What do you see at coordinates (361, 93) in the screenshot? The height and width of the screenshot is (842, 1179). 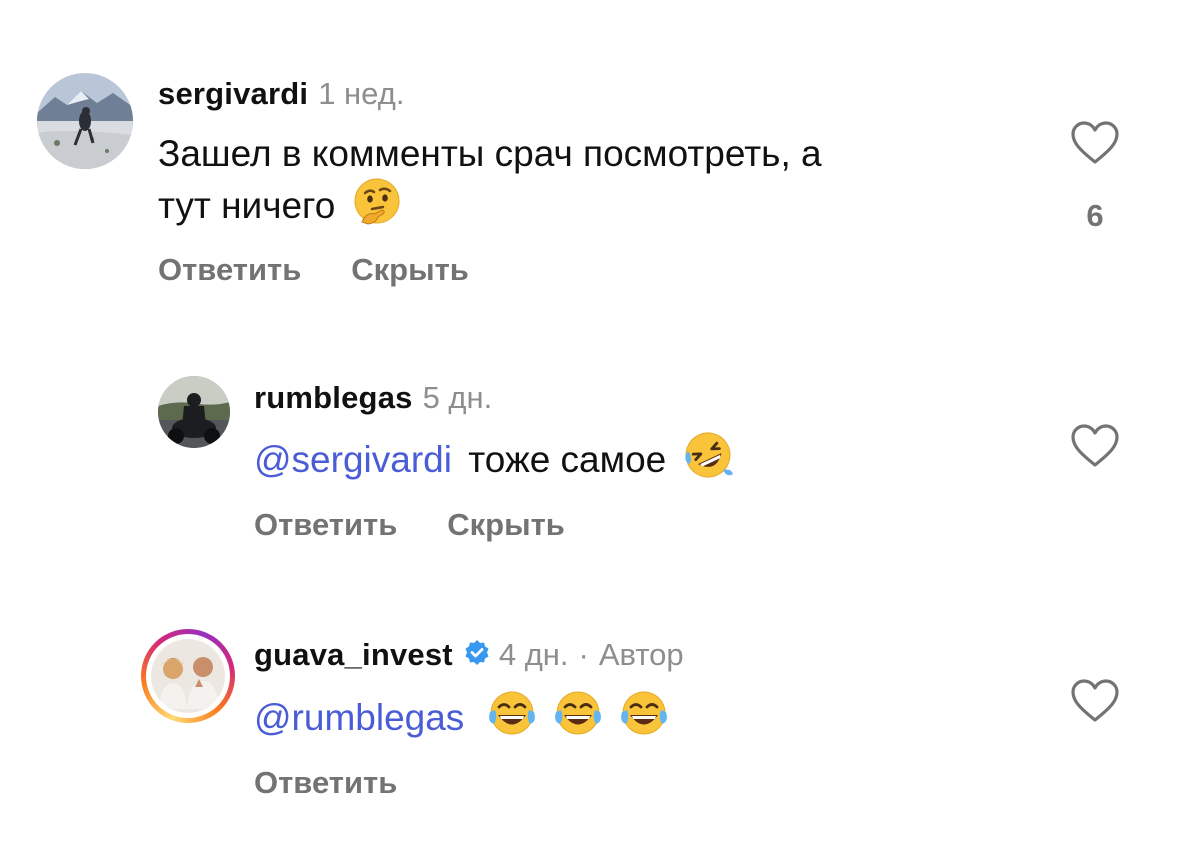 I see `timestamp: 1 нед.` at bounding box center [361, 93].